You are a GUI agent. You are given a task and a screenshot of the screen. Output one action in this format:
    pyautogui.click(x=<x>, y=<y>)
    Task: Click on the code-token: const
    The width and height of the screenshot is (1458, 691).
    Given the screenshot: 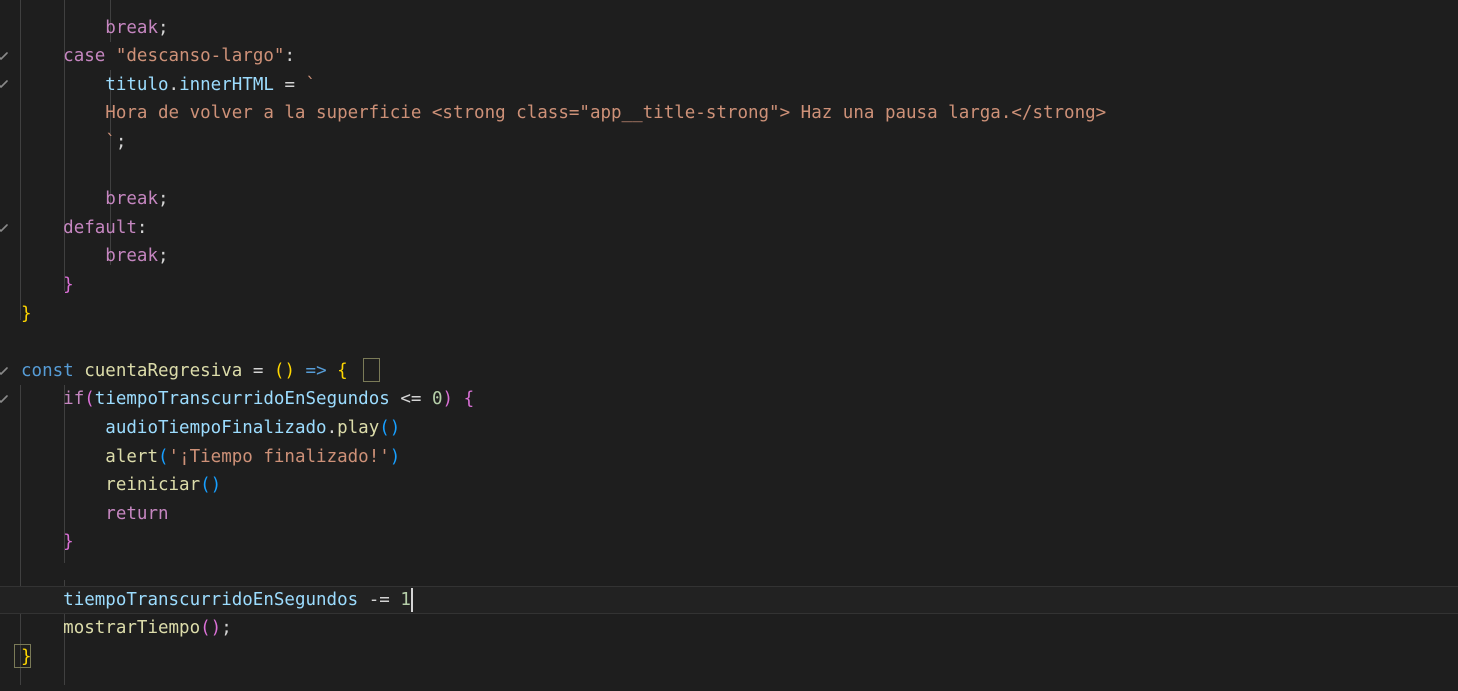 What is the action you would take?
    pyautogui.click(x=47, y=370)
    